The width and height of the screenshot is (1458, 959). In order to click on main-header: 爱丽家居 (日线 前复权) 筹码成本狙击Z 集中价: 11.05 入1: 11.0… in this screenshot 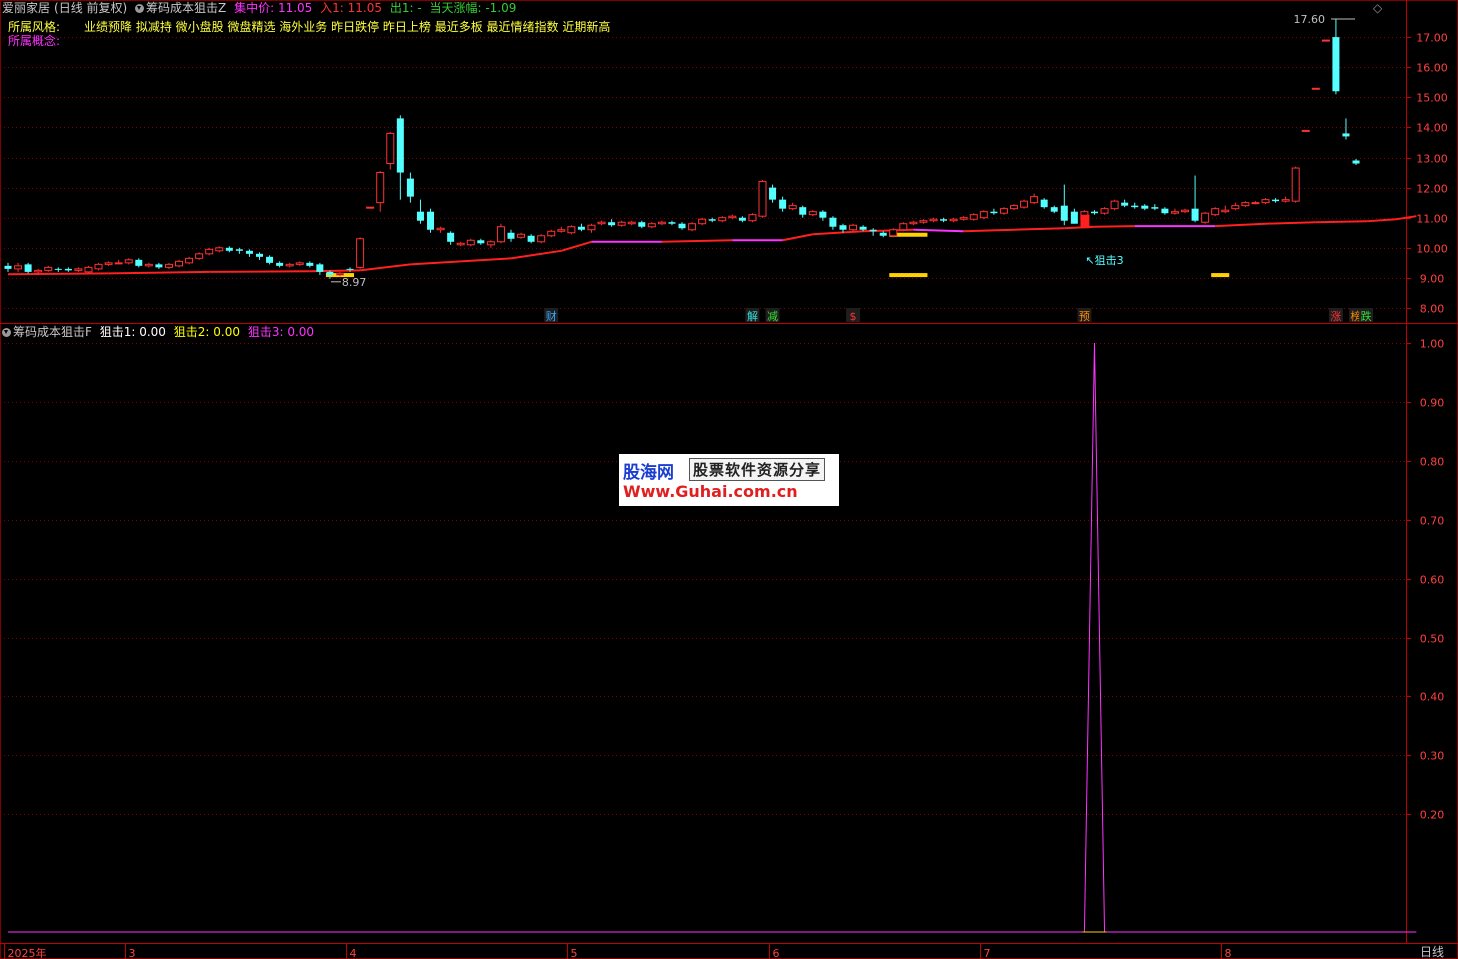, I will do `click(261, 8)`.